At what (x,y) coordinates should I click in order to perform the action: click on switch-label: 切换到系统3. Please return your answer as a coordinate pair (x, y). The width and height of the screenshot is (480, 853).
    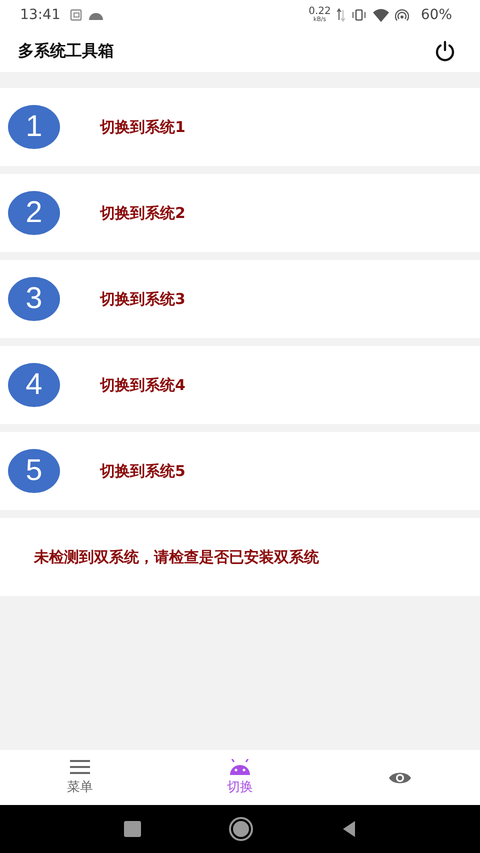
    Looking at the image, I should click on (143, 299).